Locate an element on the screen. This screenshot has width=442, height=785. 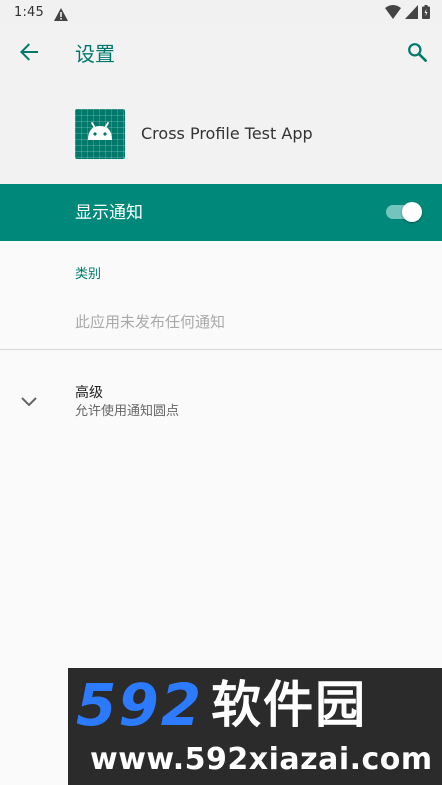
app-bar: 设置 is located at coordinates (221, 54).